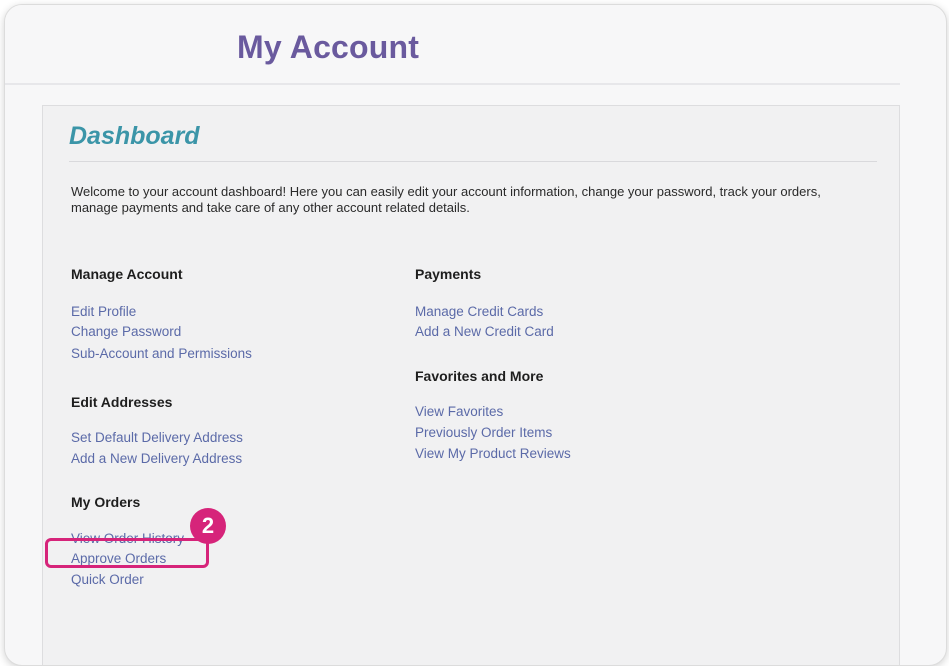 The height and width of the screenshot is (666, 949). What do you see at coordinates (484, 331) in the screenshot?
I see `add-credit-card-link: Add a New Credit Card` at bounding box center [484, 331].